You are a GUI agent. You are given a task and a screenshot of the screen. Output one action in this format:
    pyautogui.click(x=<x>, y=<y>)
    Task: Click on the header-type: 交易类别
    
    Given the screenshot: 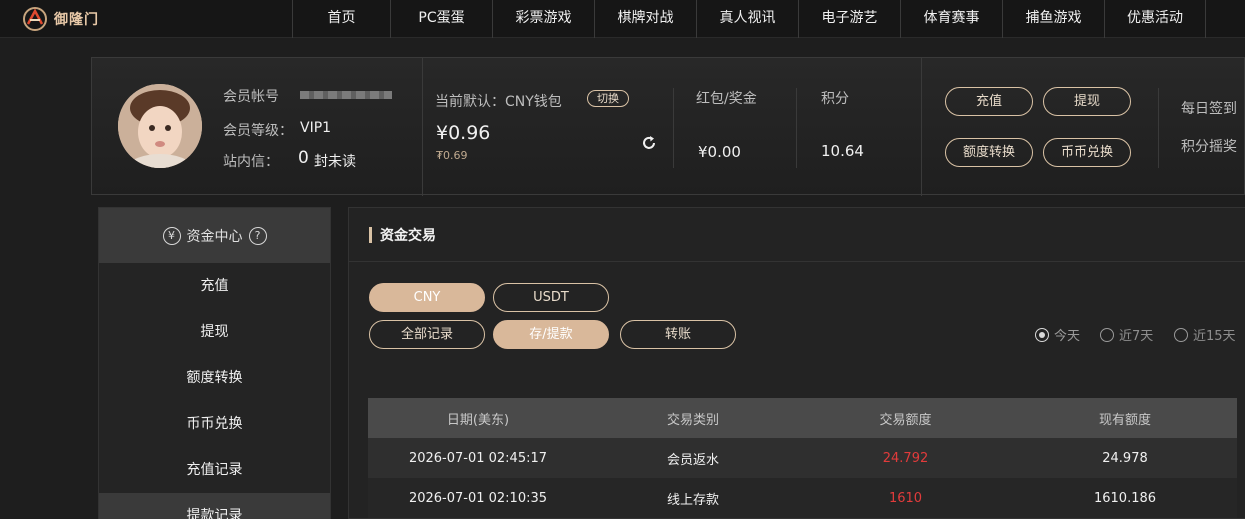 What is the action you would take?
    pyautogui.click(x=692, y=420)
    